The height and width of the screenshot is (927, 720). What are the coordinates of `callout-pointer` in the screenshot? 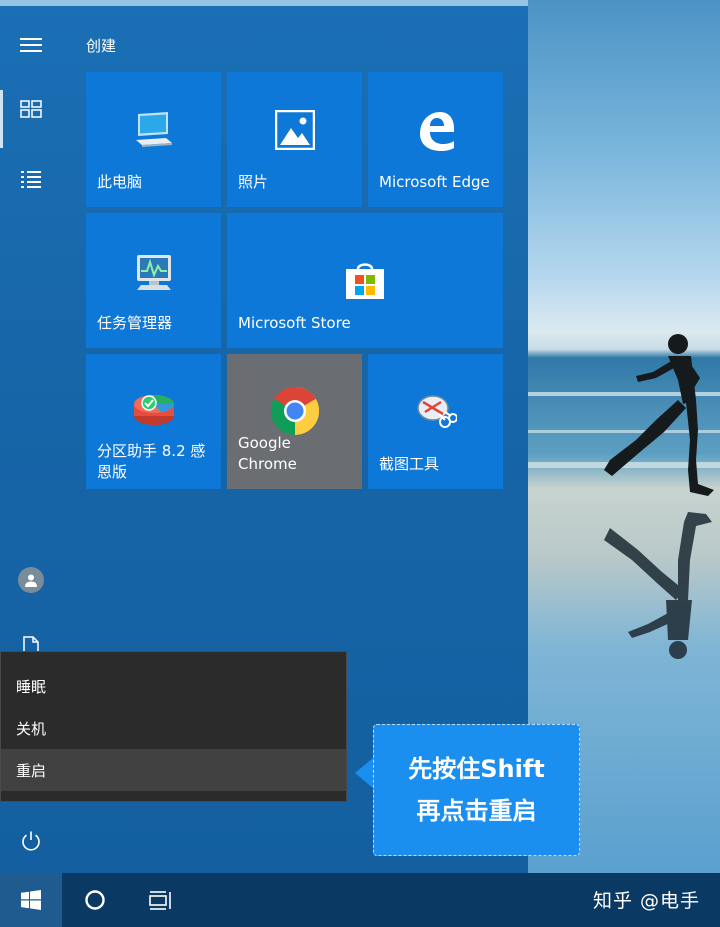 It's located at (364, 773).